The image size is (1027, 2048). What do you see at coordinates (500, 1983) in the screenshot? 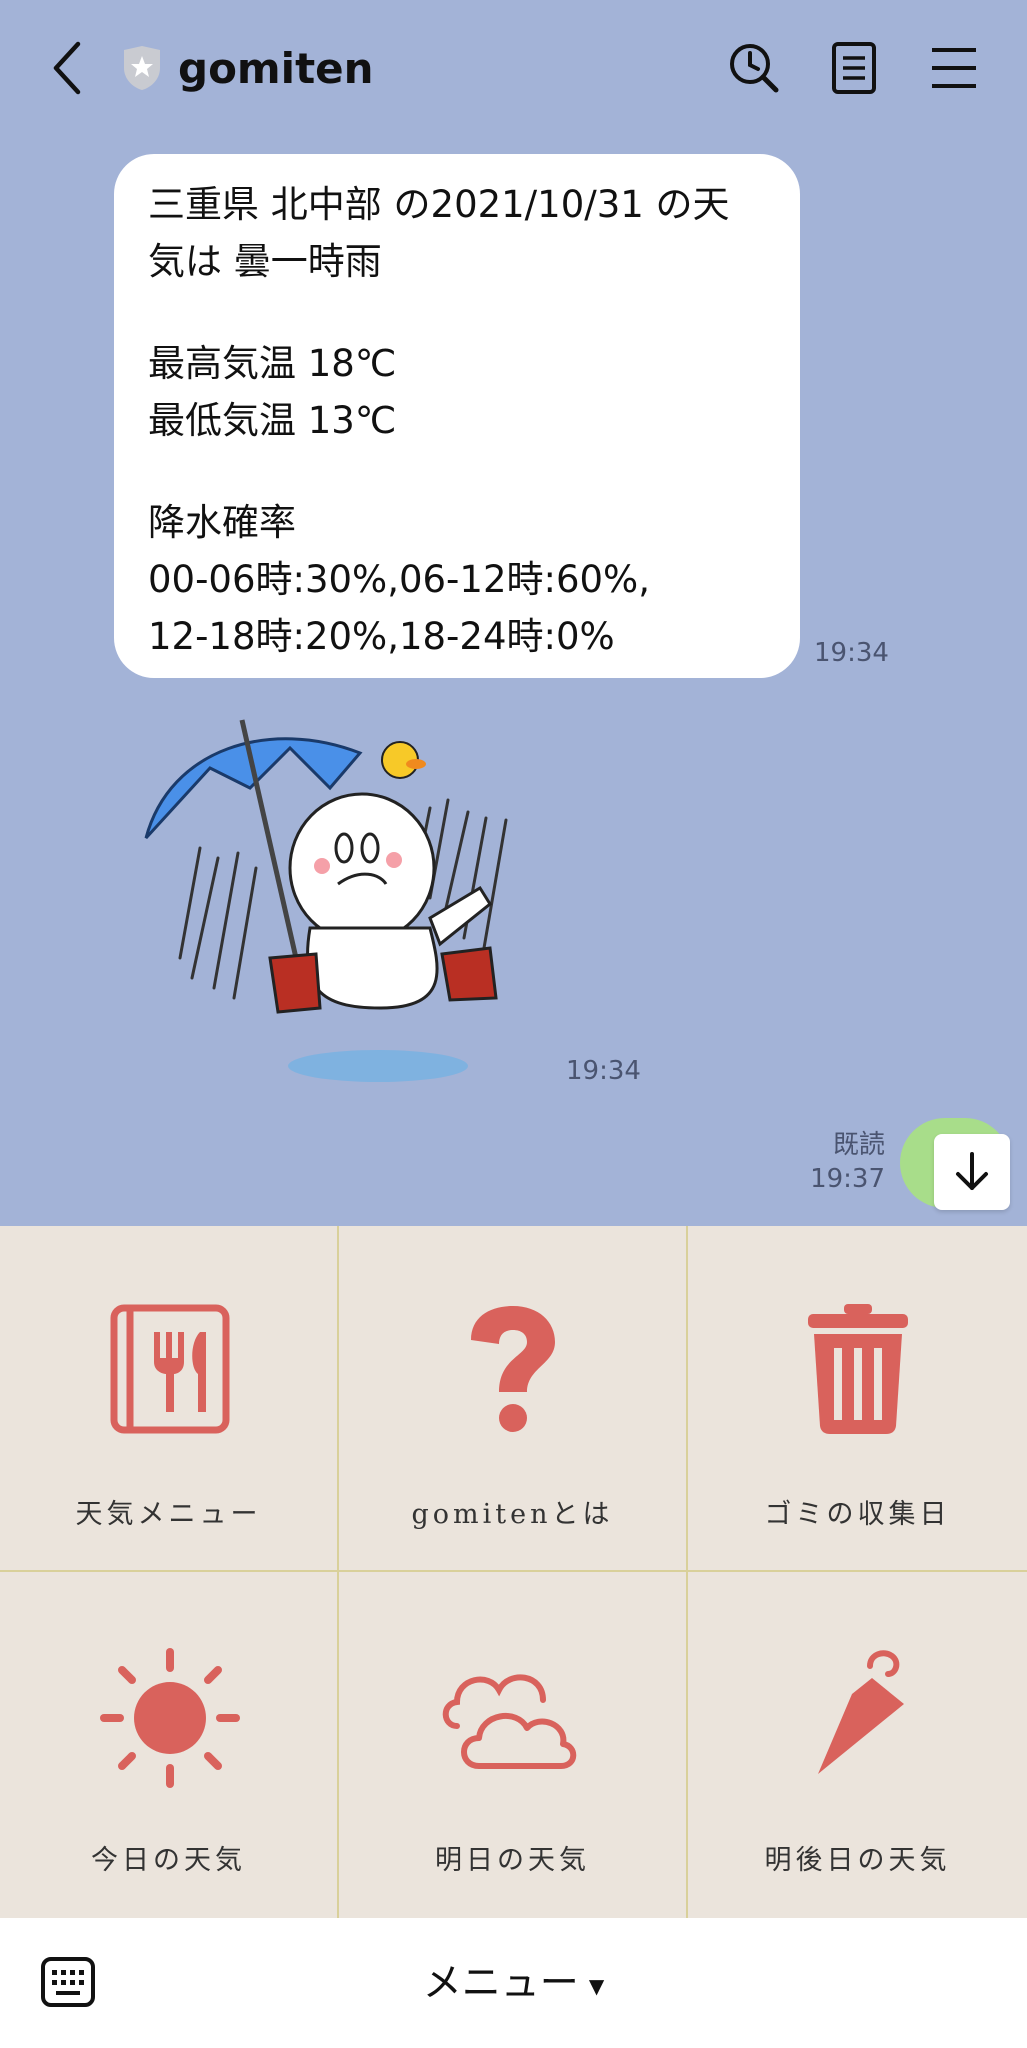
I see `menu-toggle-label: メニュー` at bounding box center [500, 1983].